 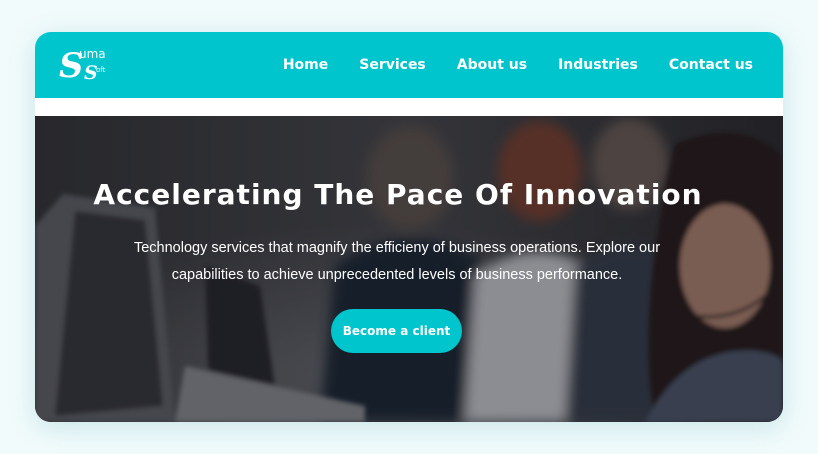 I want to click on logo-text-uma: uma, so click(x=92, y=54).